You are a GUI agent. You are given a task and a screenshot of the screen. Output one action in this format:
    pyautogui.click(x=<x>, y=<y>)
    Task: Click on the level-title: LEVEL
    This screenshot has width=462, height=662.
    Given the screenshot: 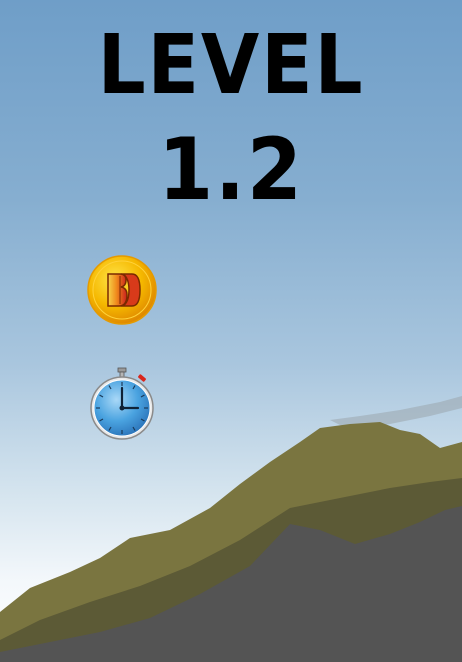 What is the action you would take?
    pyautogui.click(x=231, y=65)
    